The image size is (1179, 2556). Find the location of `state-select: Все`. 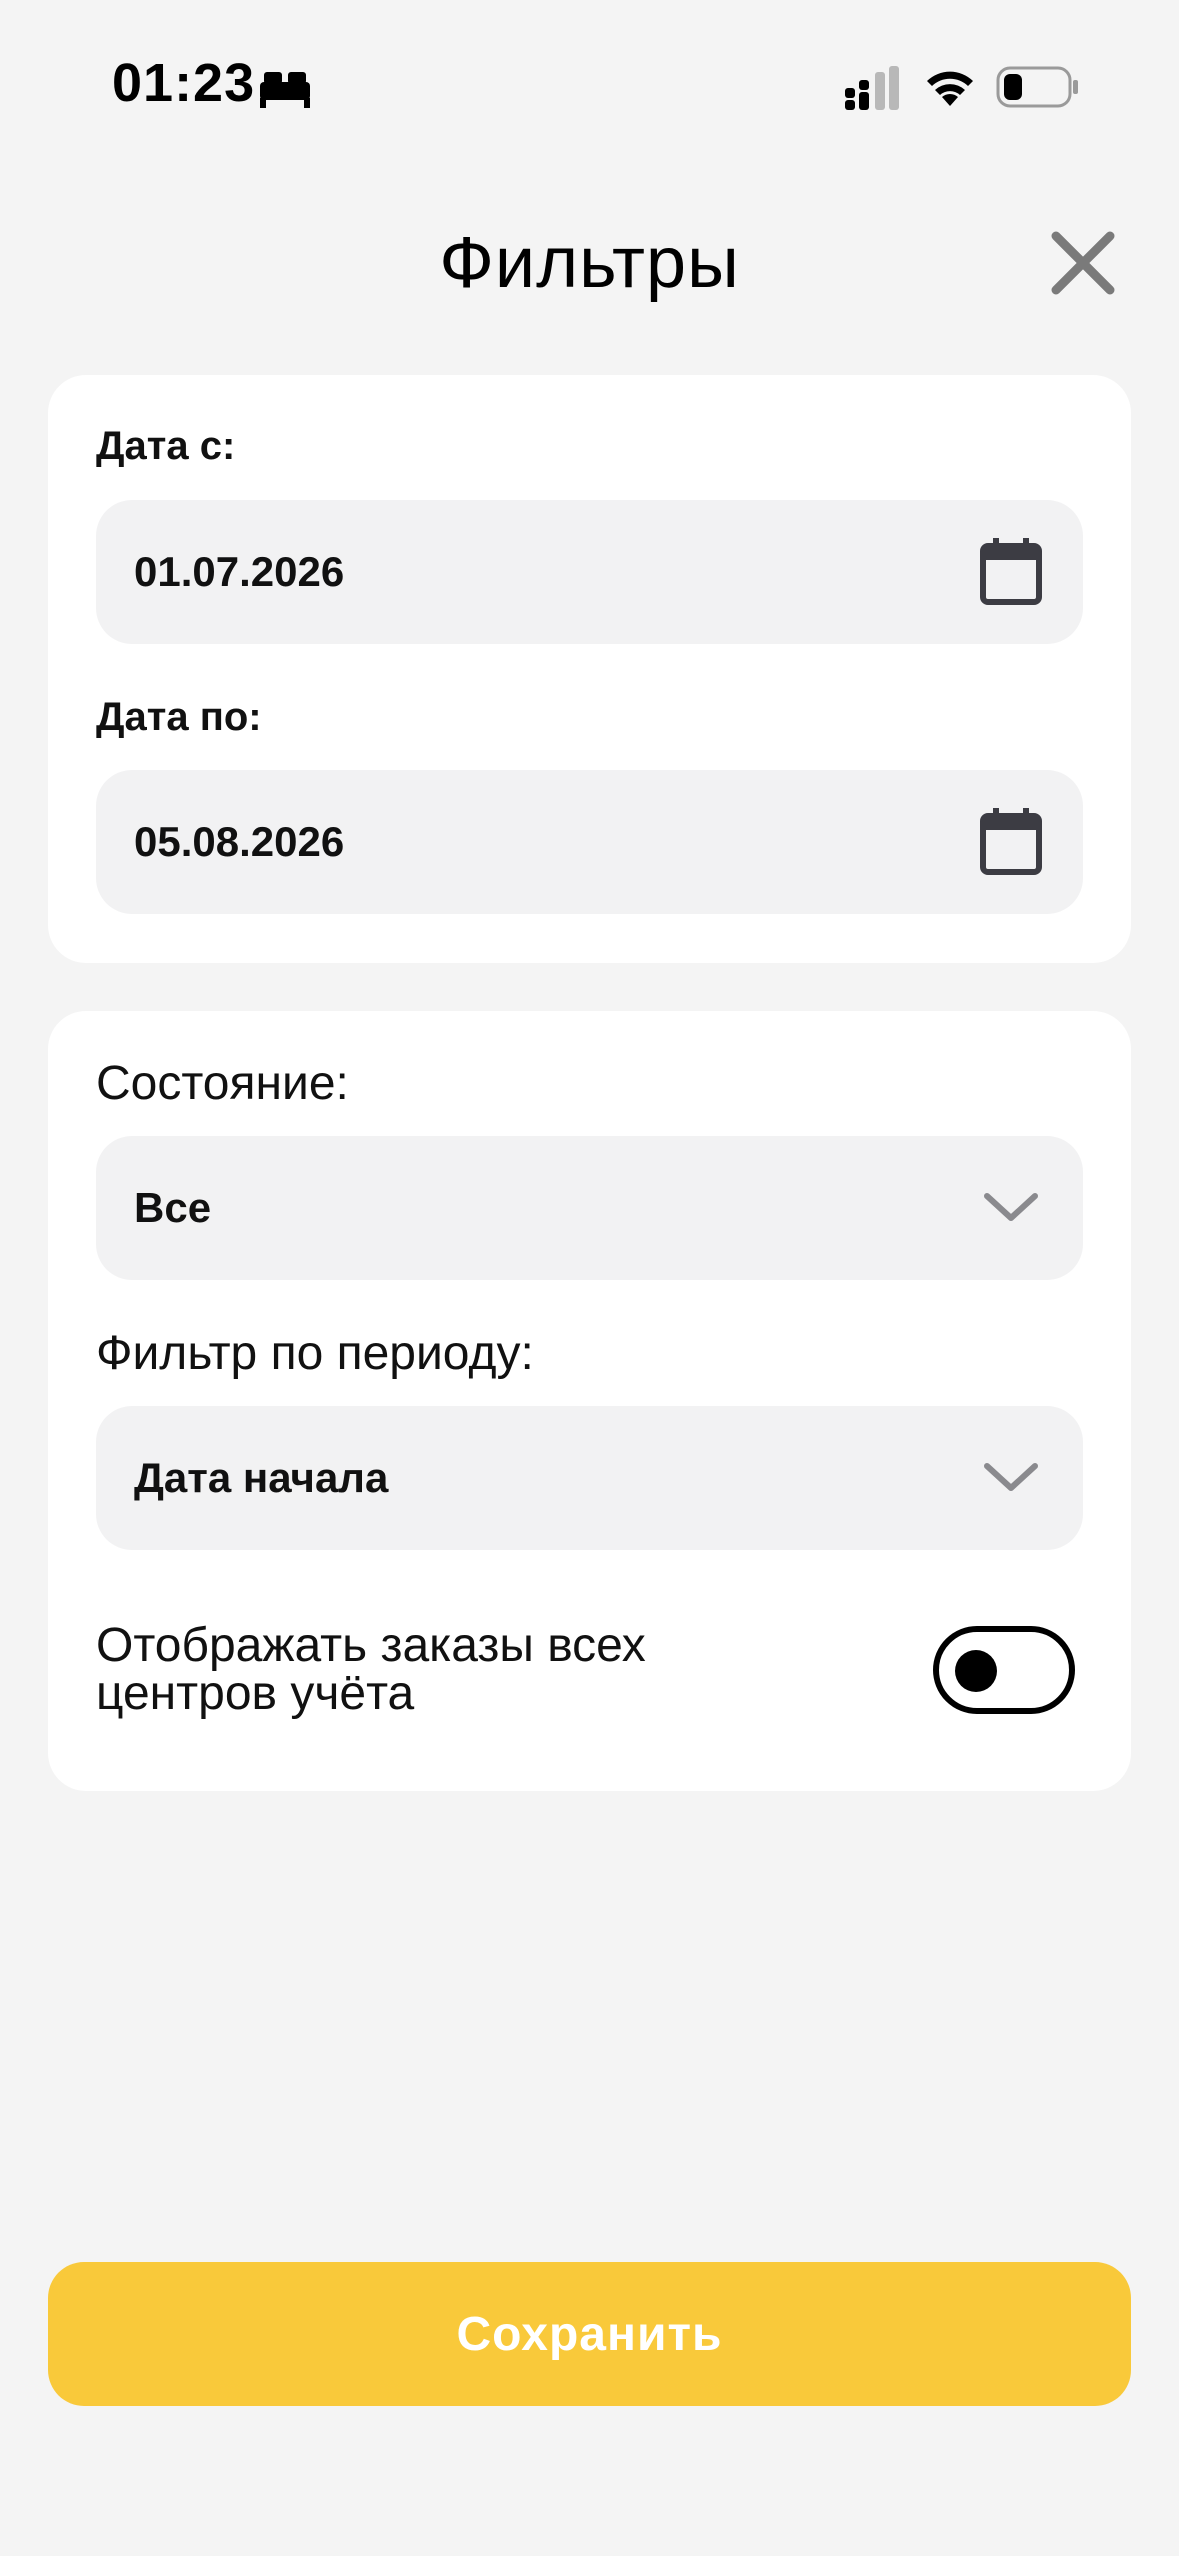

state-select: Все is located at coordinates (589, 1208).